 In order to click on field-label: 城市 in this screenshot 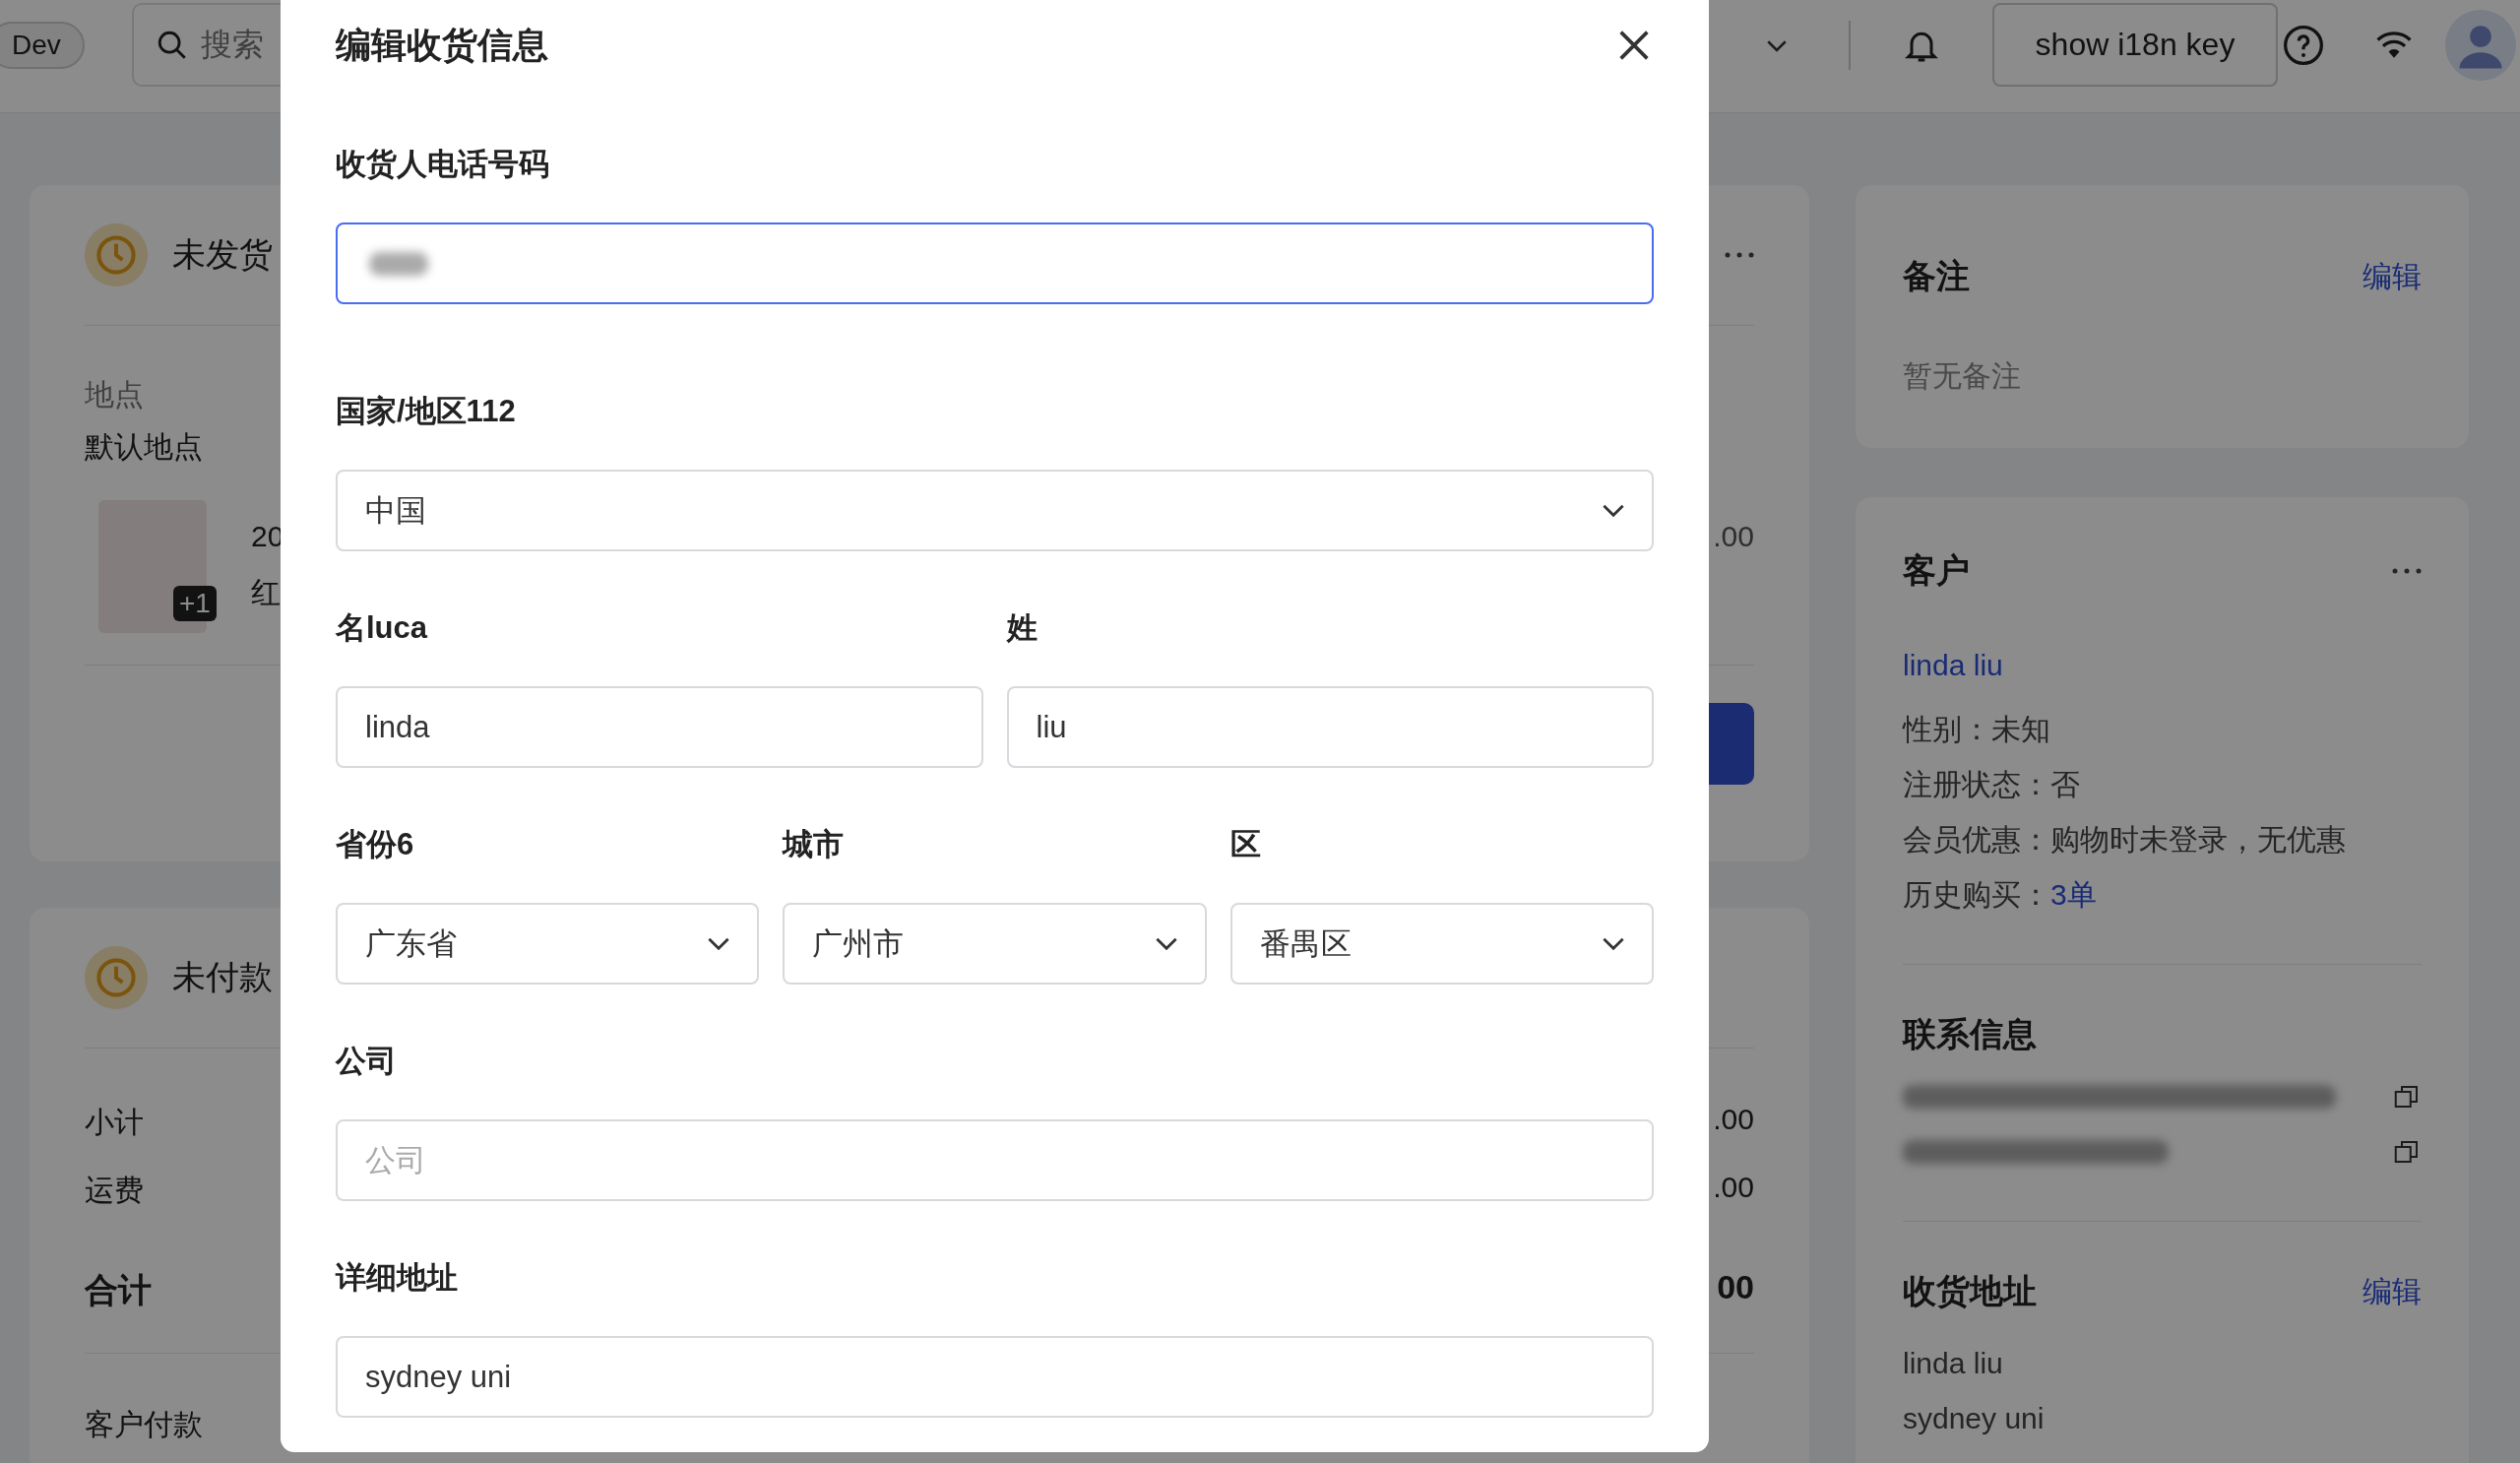, I will do `click(814, 844)`.